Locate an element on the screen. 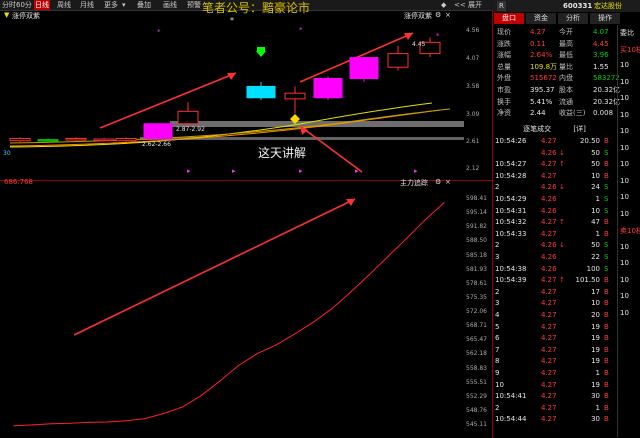 The height and width of the screenshot is (438, 640). tab-operation: 操作 is located at coordinates (605, 18).